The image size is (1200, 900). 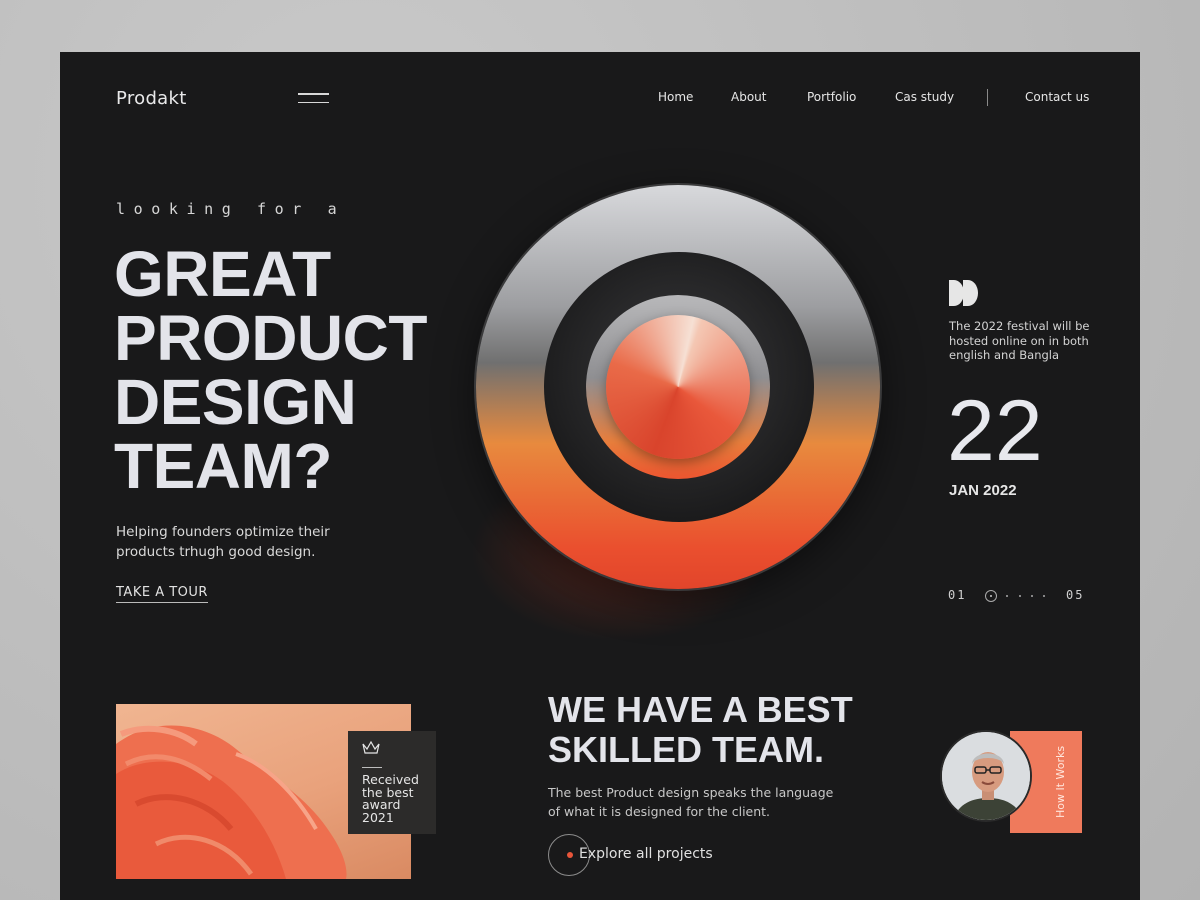 What do you see at coordinates (678, 387) in the screenshot?
I see `ring-core` at bounding box center [678, 387].